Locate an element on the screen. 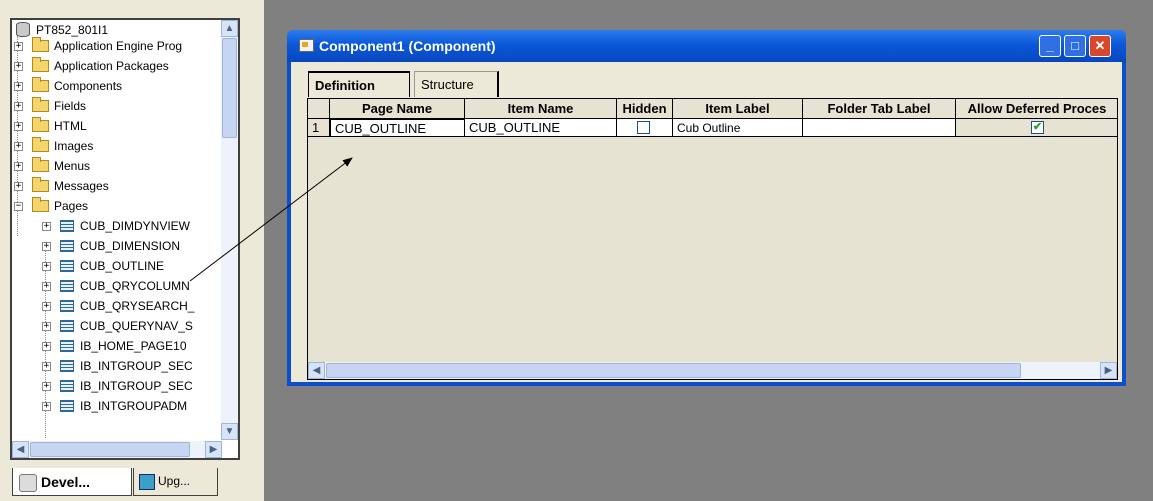 Image resolution: width=1153 pixels, height=501 pixels. tree-page-label: IB_HOME_PAGE10 is located at coordinates (133, 346).